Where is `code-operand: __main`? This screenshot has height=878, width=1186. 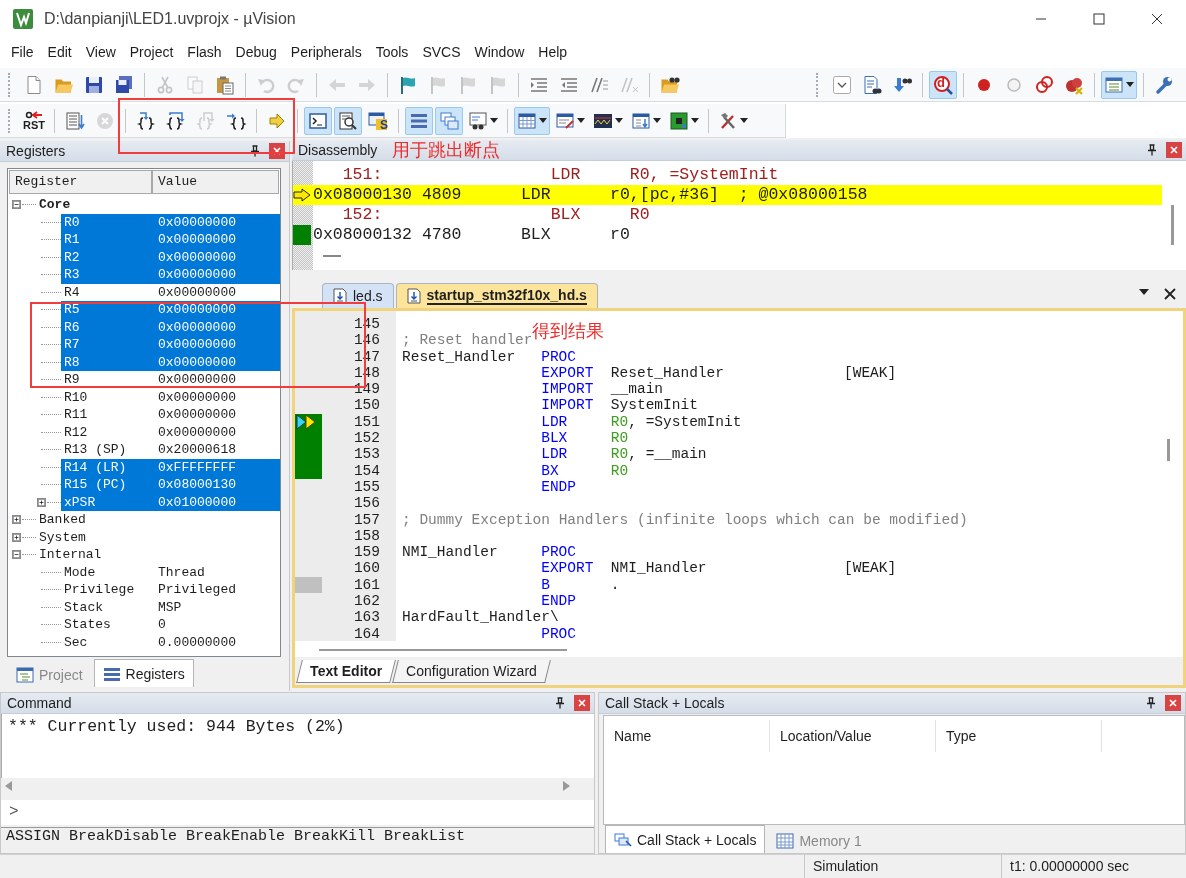
code-operand: __main is located at coordinates (637, 389).